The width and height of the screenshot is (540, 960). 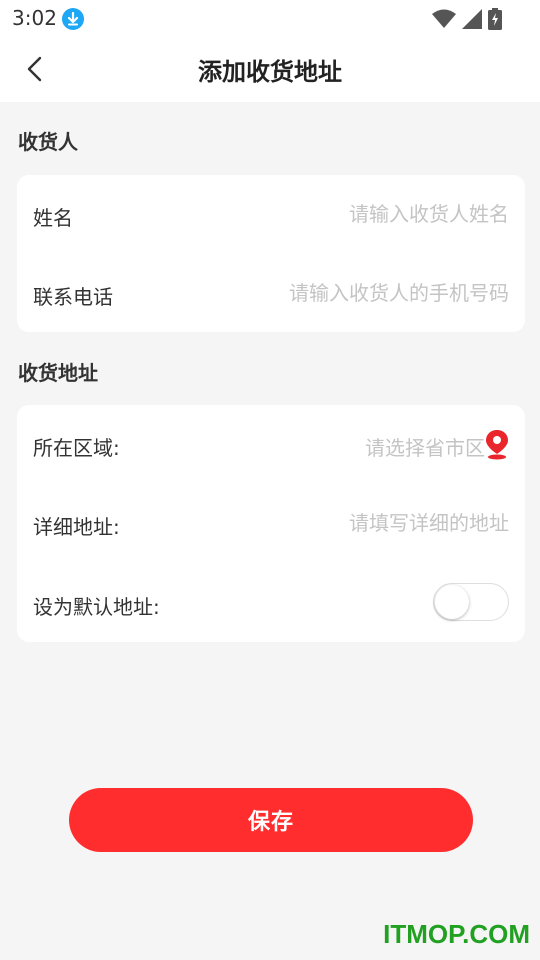 What do you see at coordinates (452, 602) in the screenshot?
I see `toggle-knob` at bounding box center [452, 602].